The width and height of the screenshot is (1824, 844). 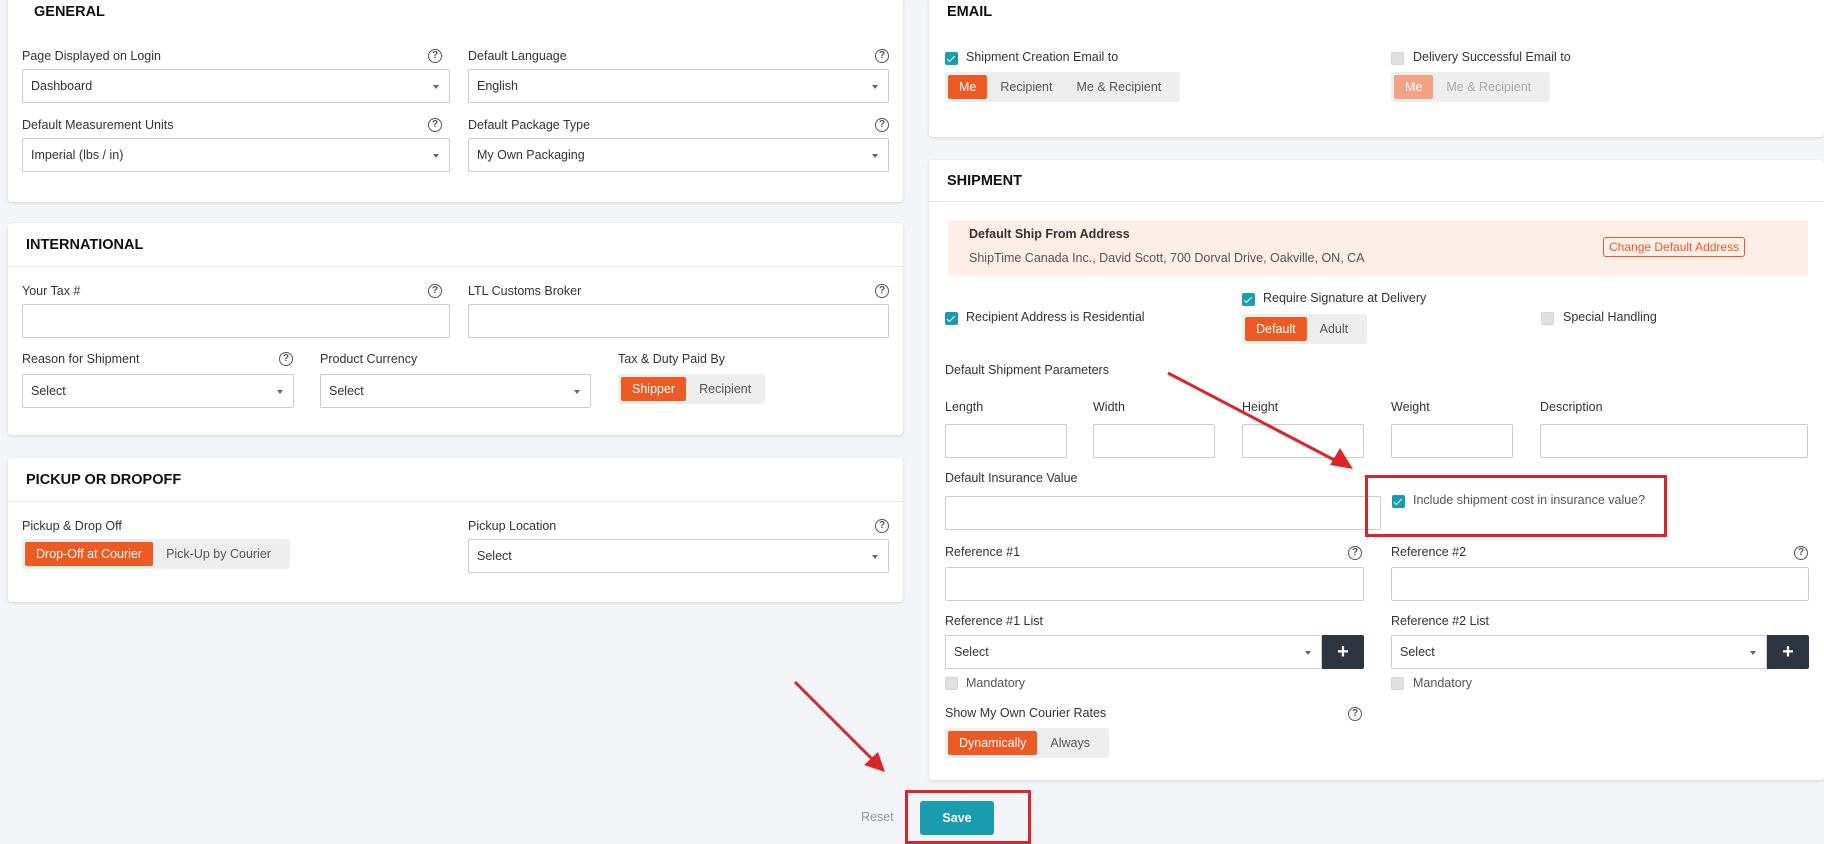 What do you see at coordinates (1109, 407) in the screenshot?
I see `width-label: Width` at bounding box center [1109, 407].